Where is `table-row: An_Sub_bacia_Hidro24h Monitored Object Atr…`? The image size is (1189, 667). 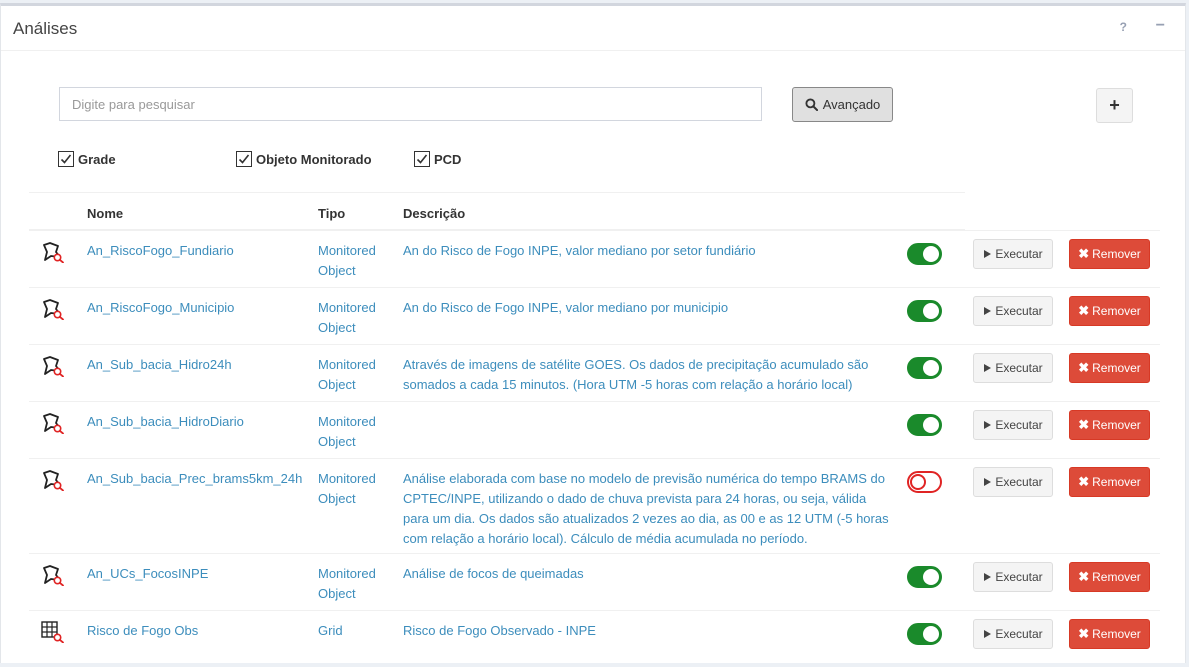
table-row: An_Sub_bacia_Hidro24h Monitored Object Atr… is located at coordinates (594, 372).